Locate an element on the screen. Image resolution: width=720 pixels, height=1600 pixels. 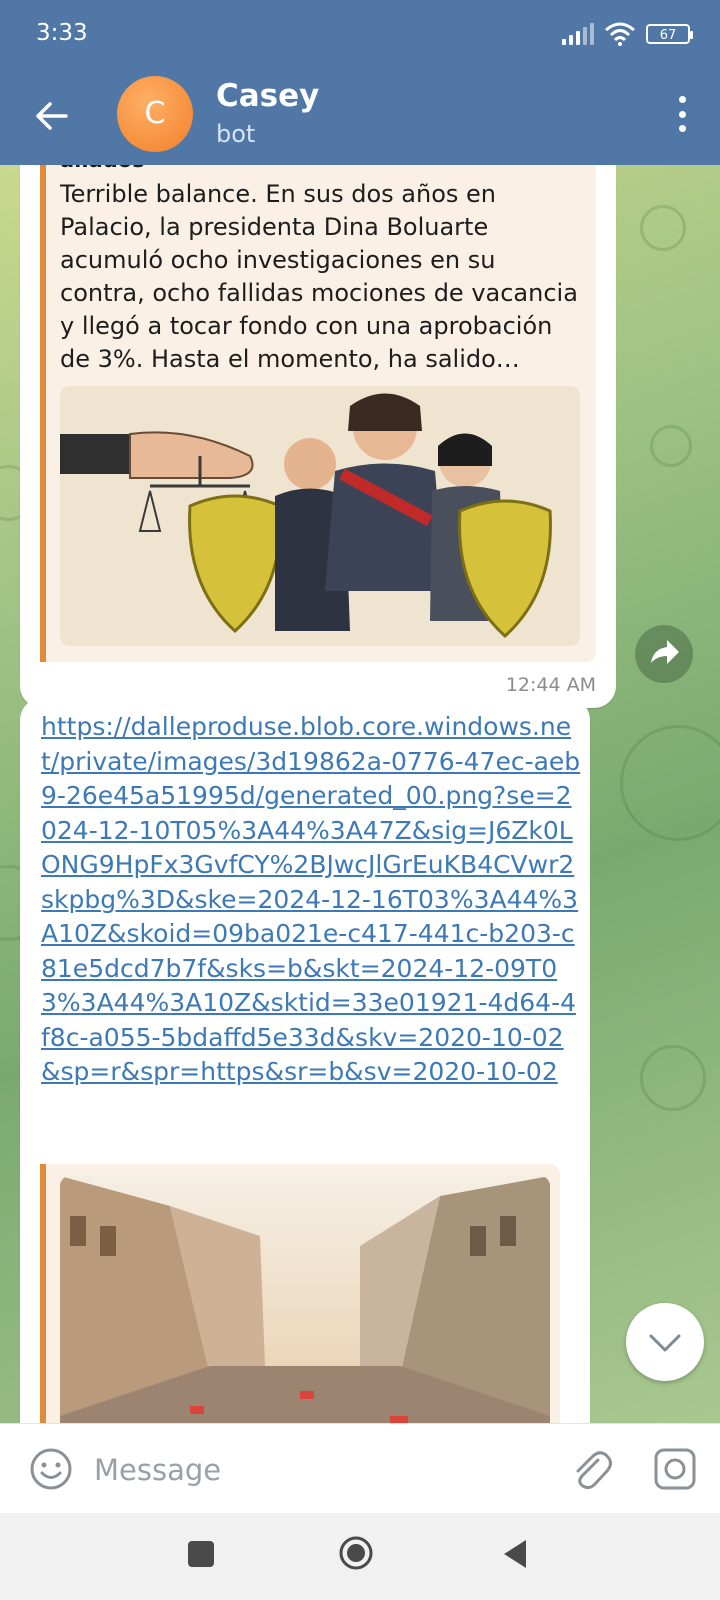
chevron-down-icon is located at coordinates (665, 1343).